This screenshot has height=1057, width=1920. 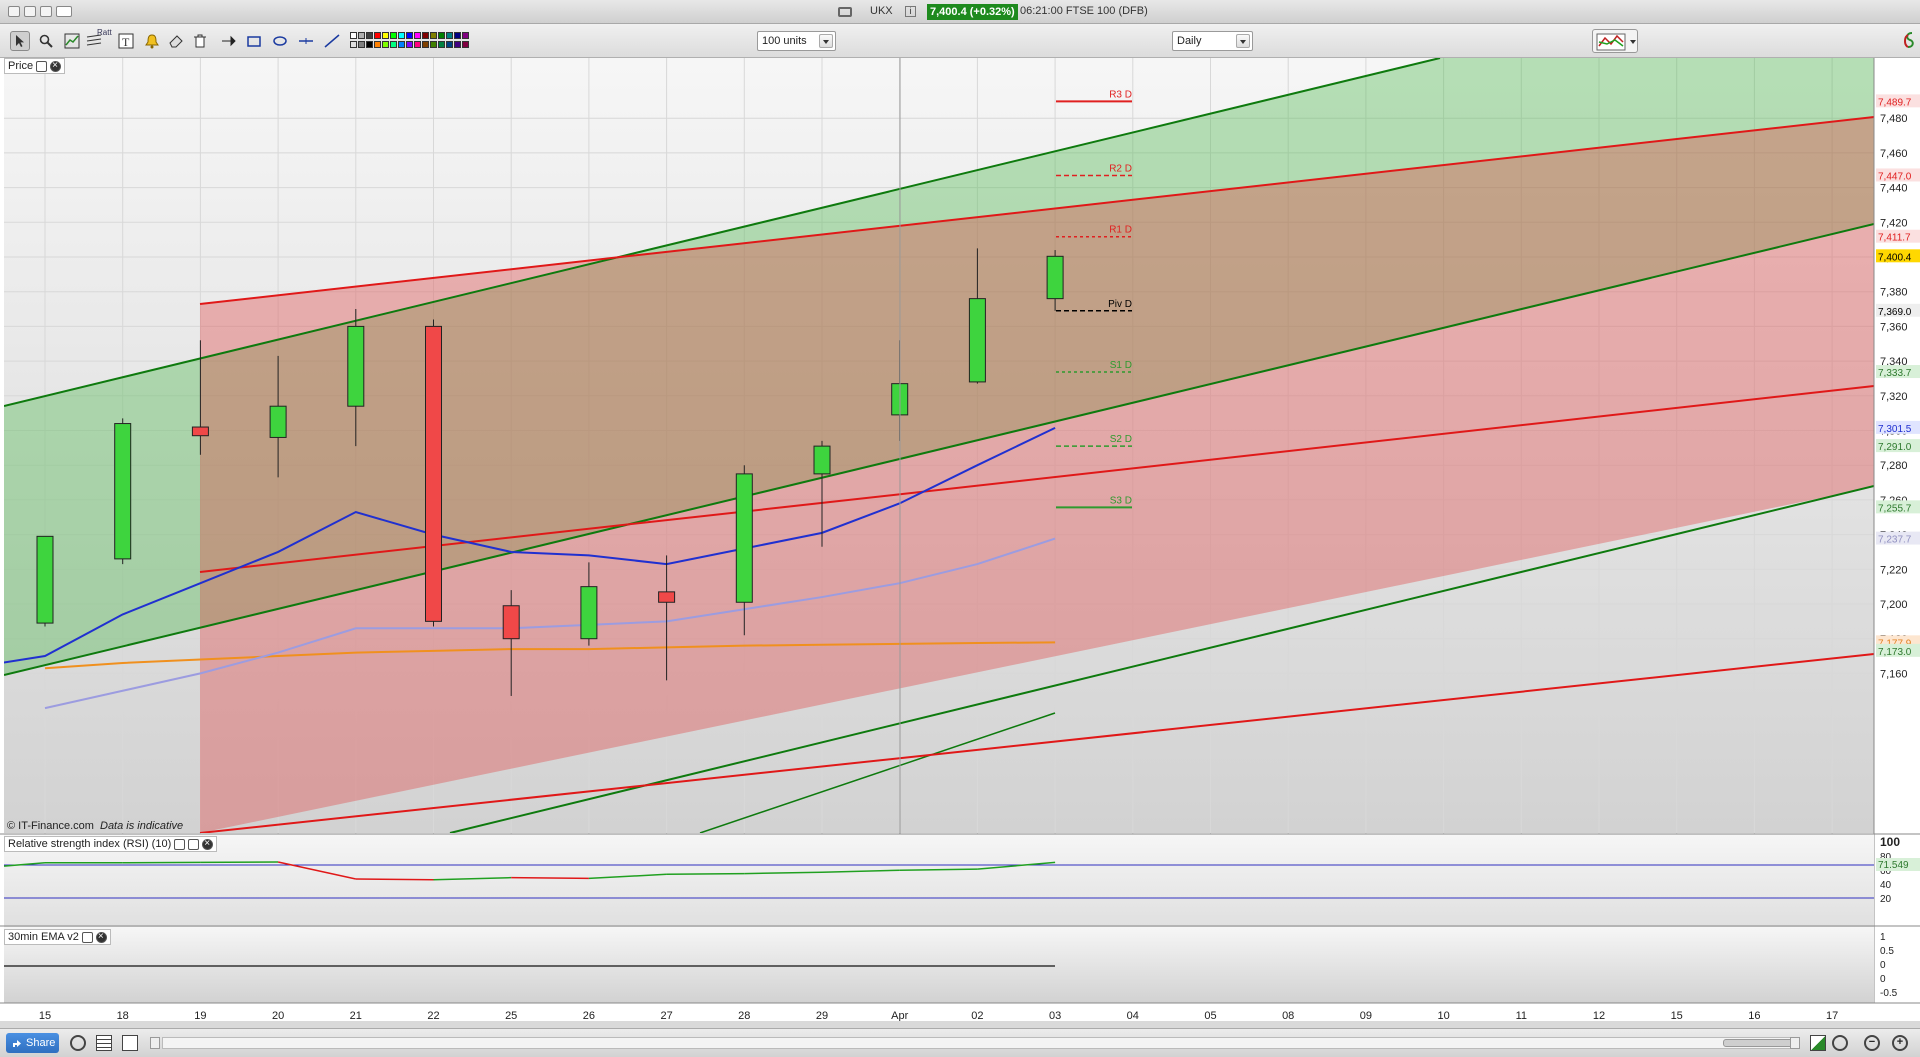 I want to click on zoom-in-icon: +, so click(x=1900, y=1043).